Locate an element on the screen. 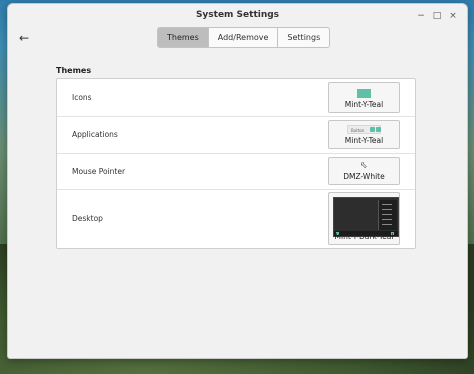  maximize-button: □ is located at coordinates (437, 16).